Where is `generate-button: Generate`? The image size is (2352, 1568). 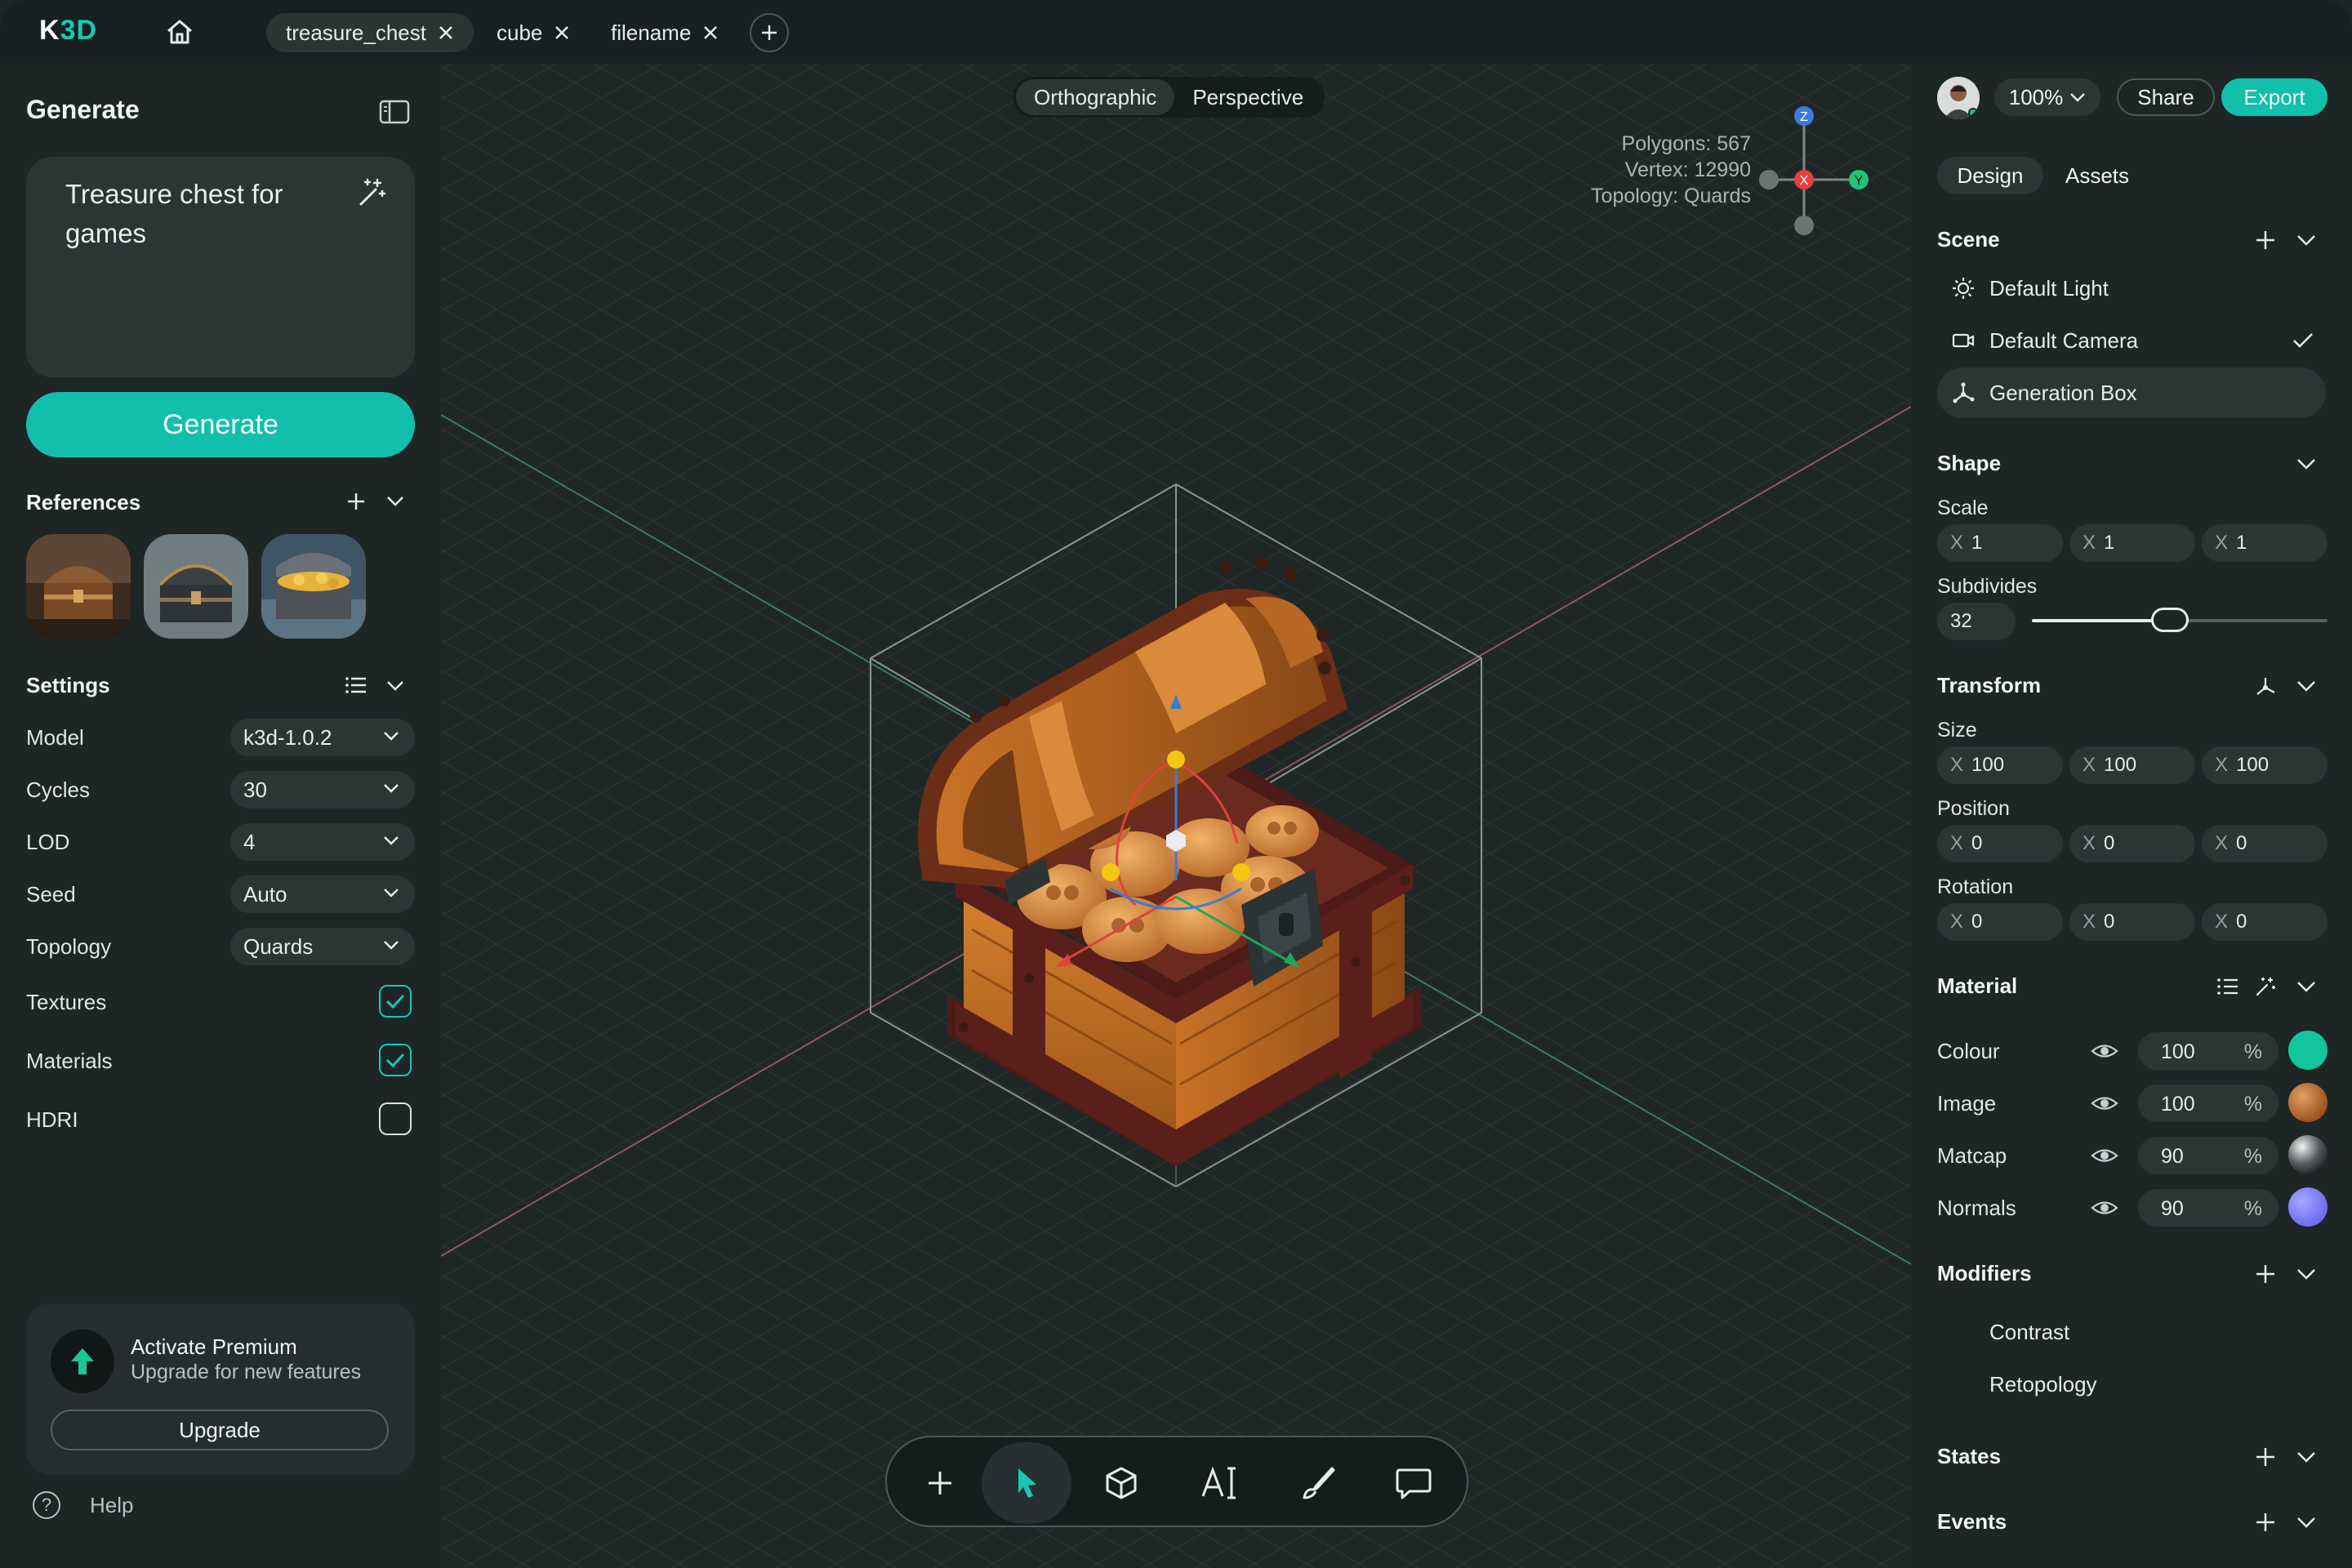 generate-button: Generate is located at coordinates (220, 425).